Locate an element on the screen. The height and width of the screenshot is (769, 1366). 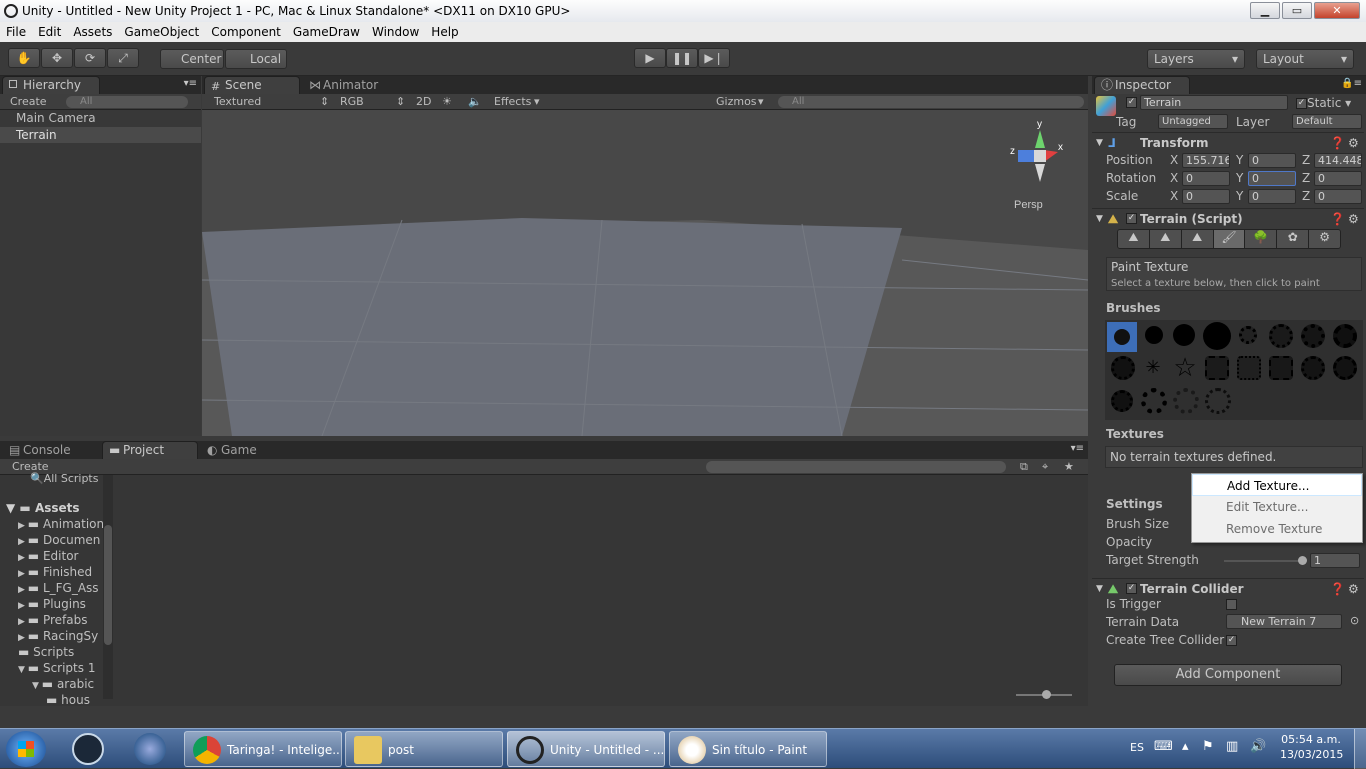
menu-edit: Edit is located at coordinates (49, 32).